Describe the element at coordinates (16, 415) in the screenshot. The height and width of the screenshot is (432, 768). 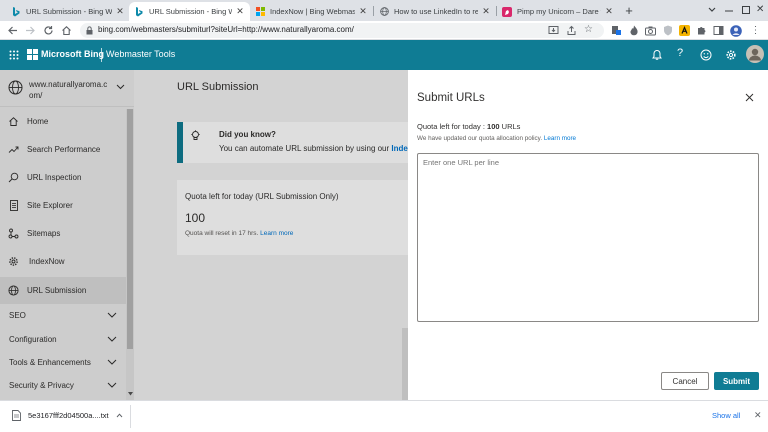
I see `file-icon` at that location.